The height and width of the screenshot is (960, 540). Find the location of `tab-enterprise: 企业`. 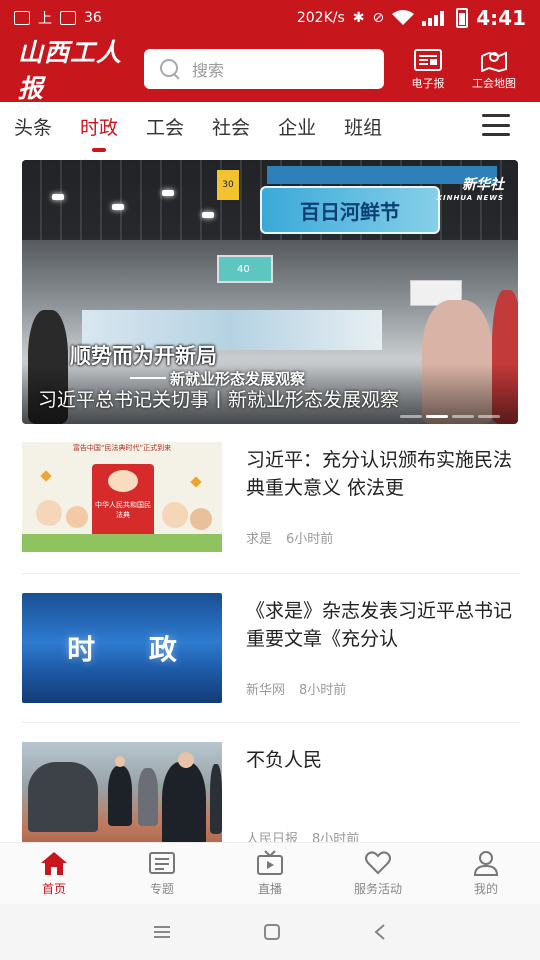

tab-enterprise: 企业 is located at coordinates (297, 128).